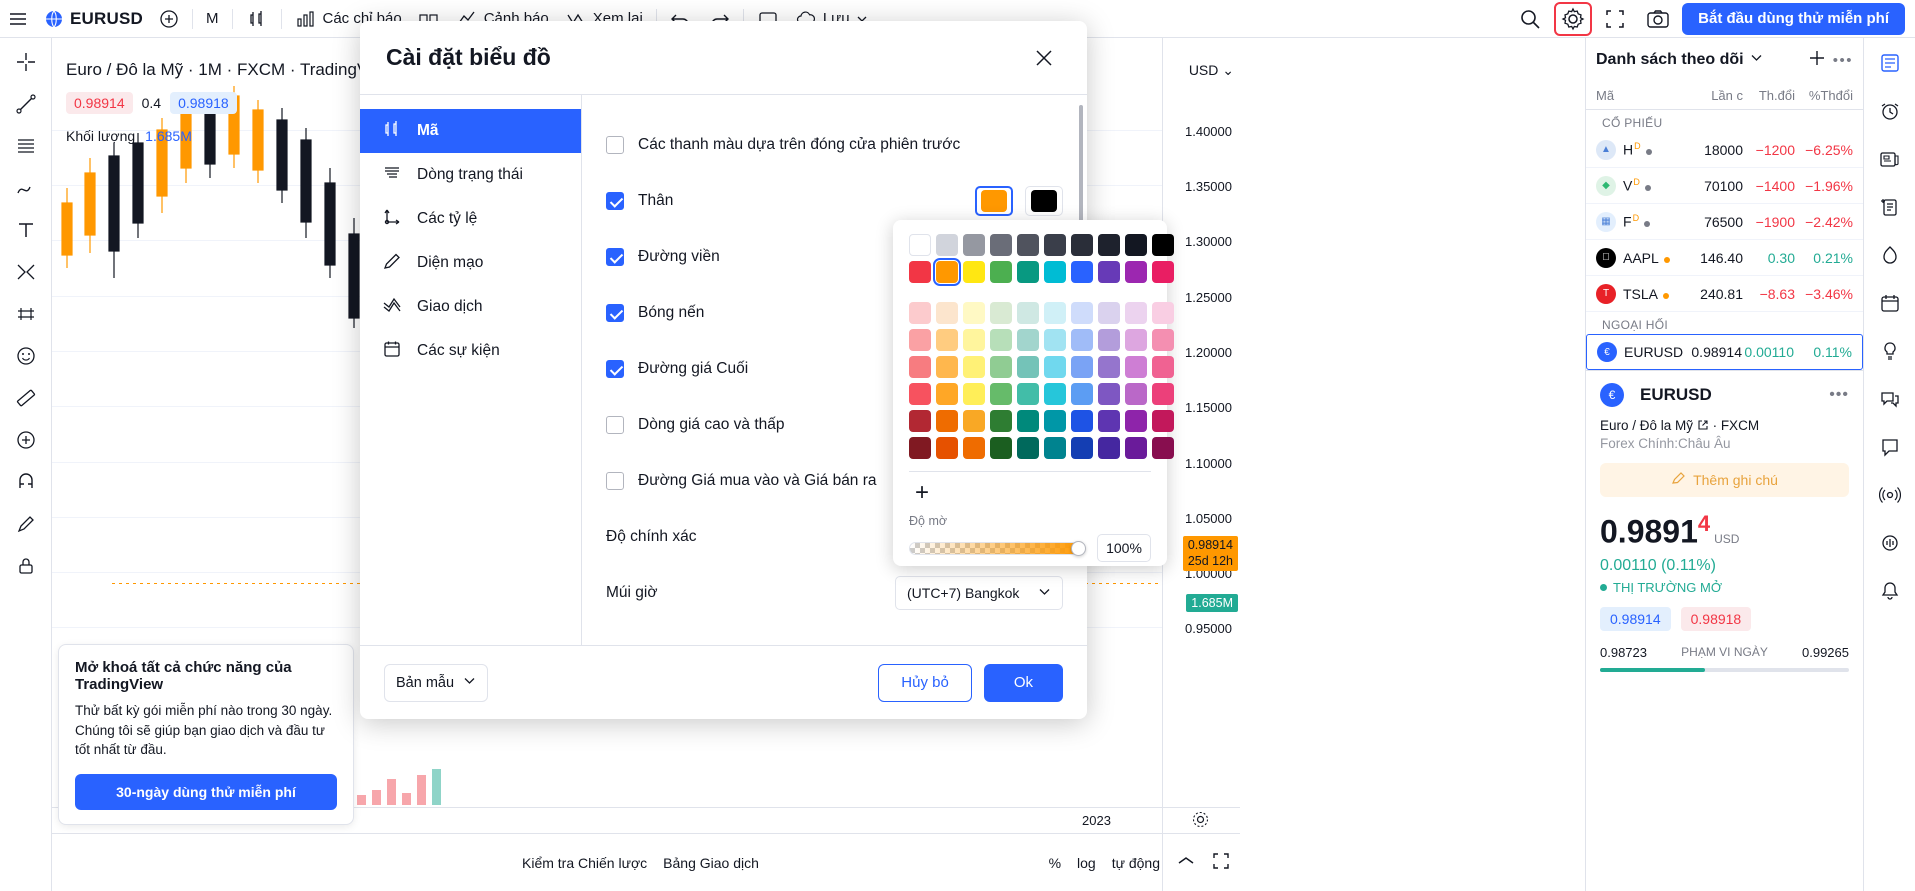 The height and width of the screenshot is (891, 1915). Describe the element at coordinates (925, 682) in the screenshot. I see `cancel-button: Hủy bỏ` at that location.